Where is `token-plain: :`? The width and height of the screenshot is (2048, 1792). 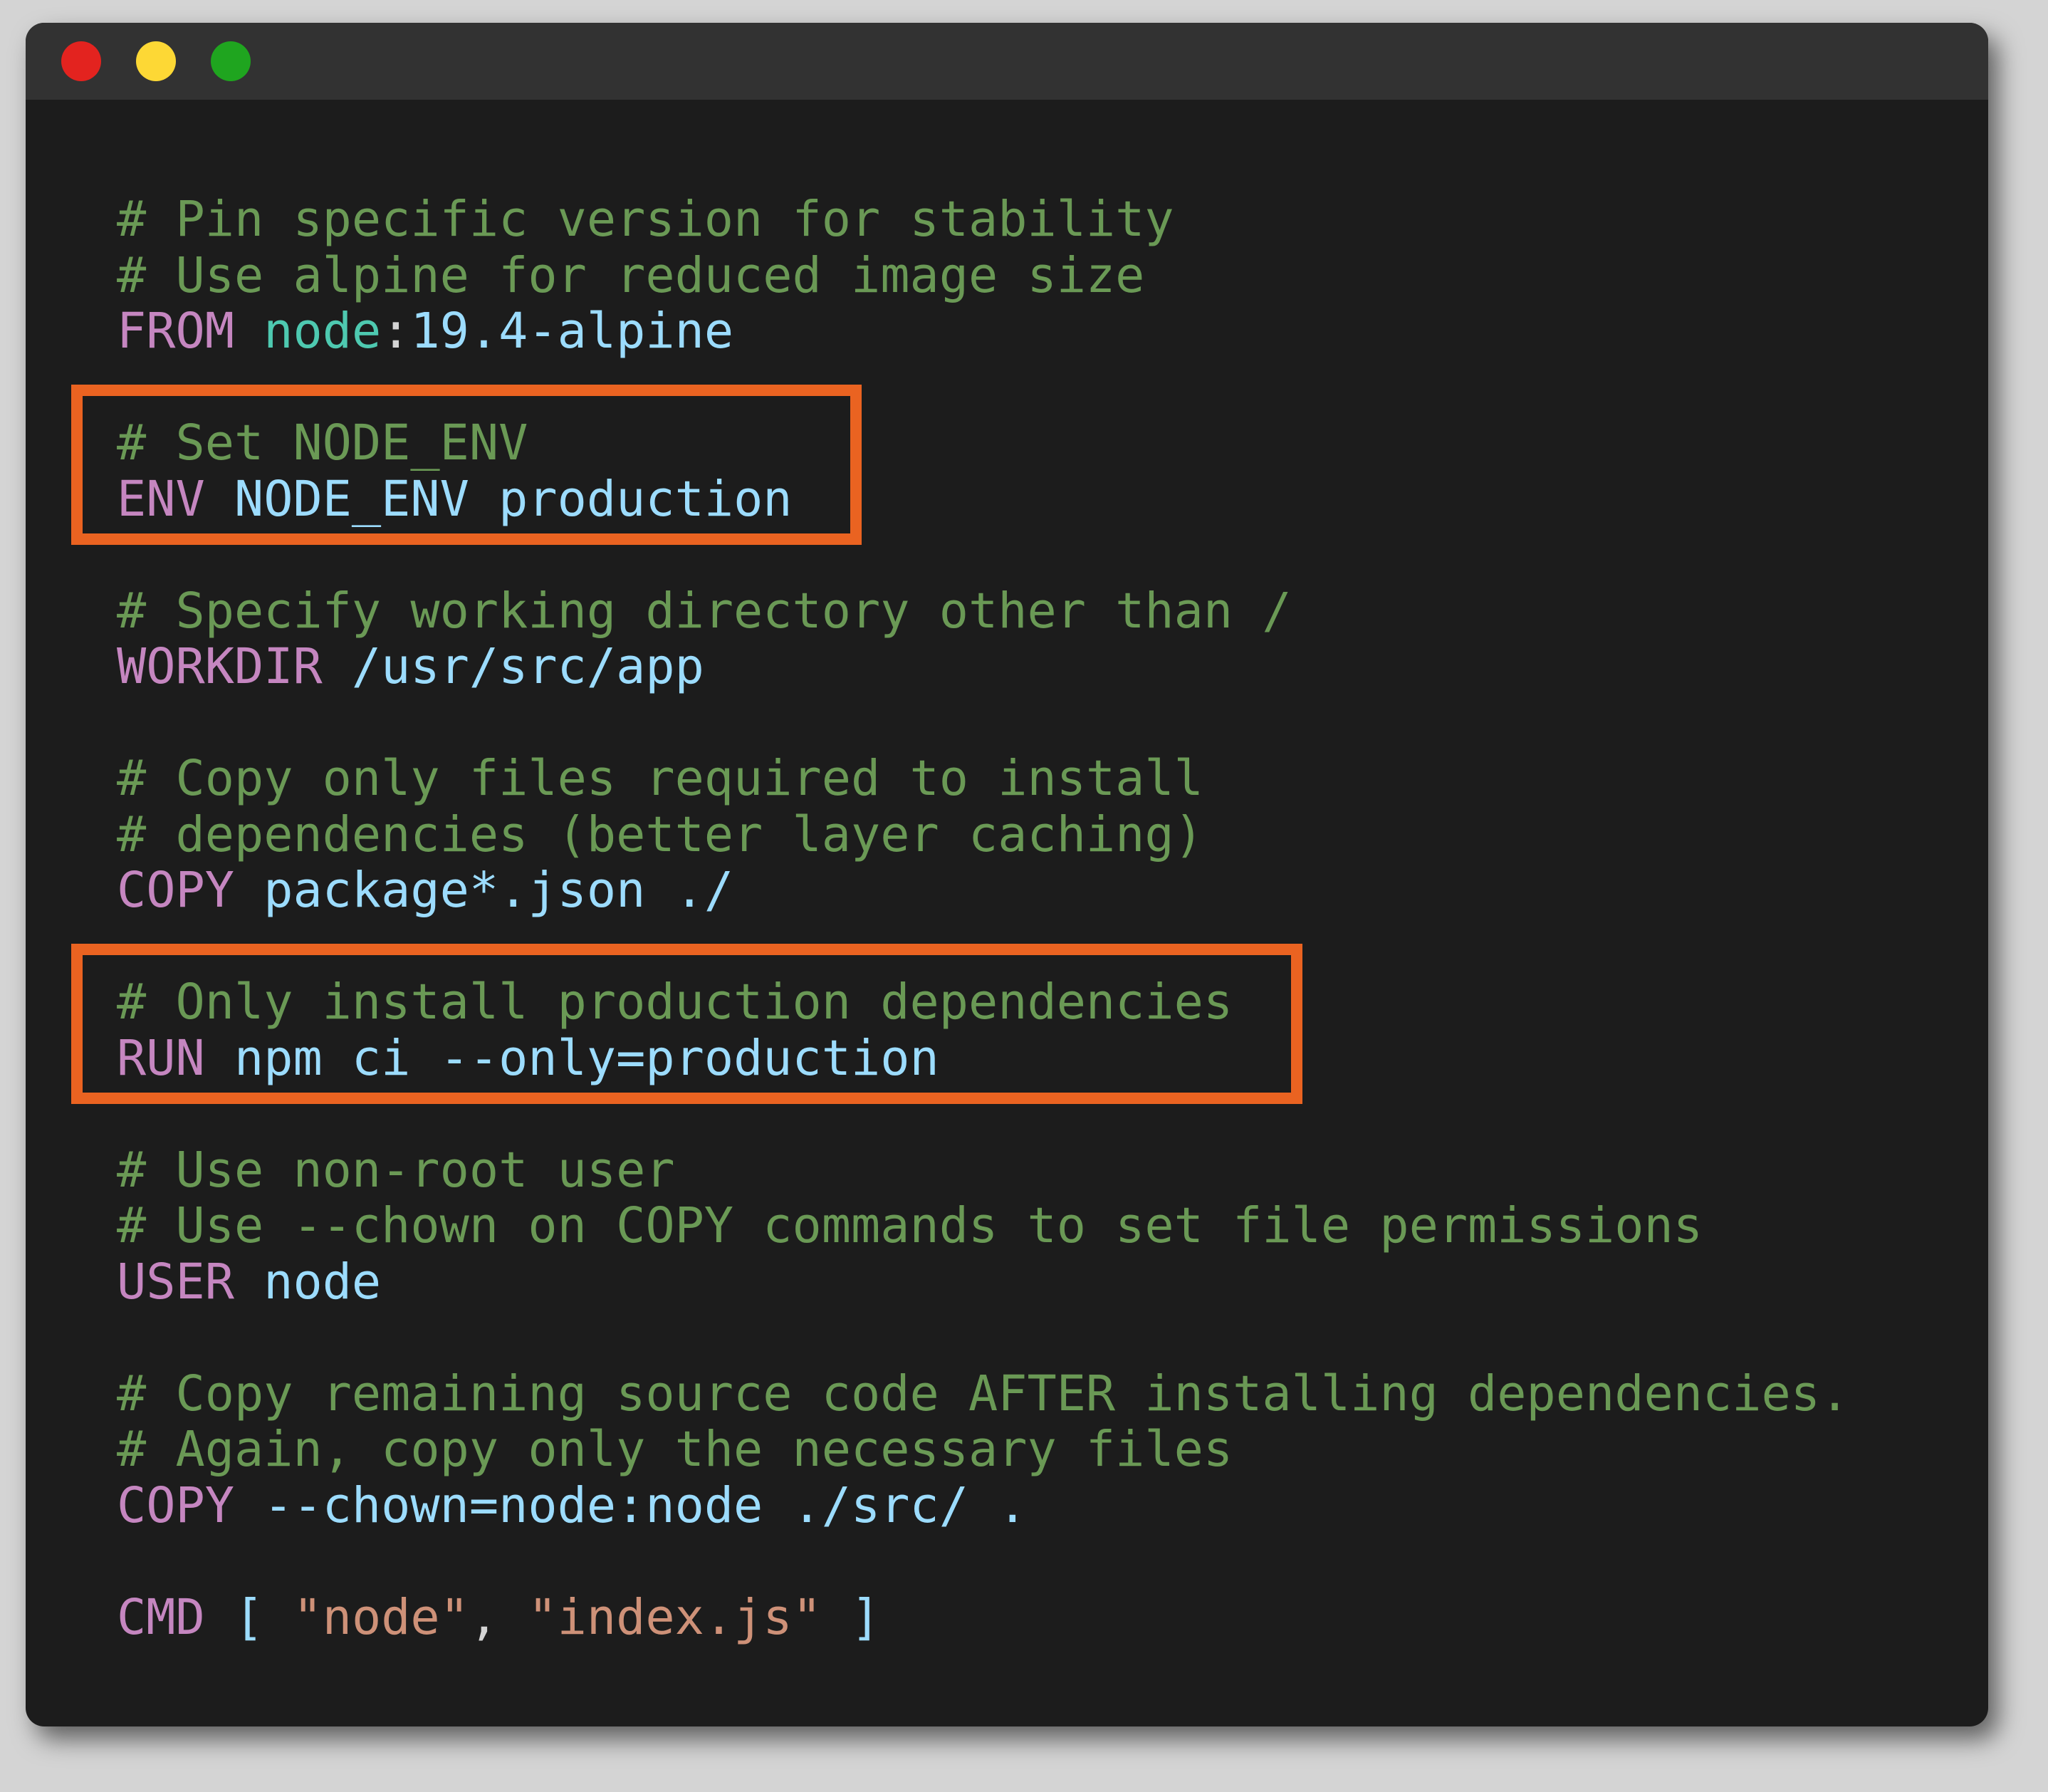
token-plain: : is located at coordinates (396, 331).